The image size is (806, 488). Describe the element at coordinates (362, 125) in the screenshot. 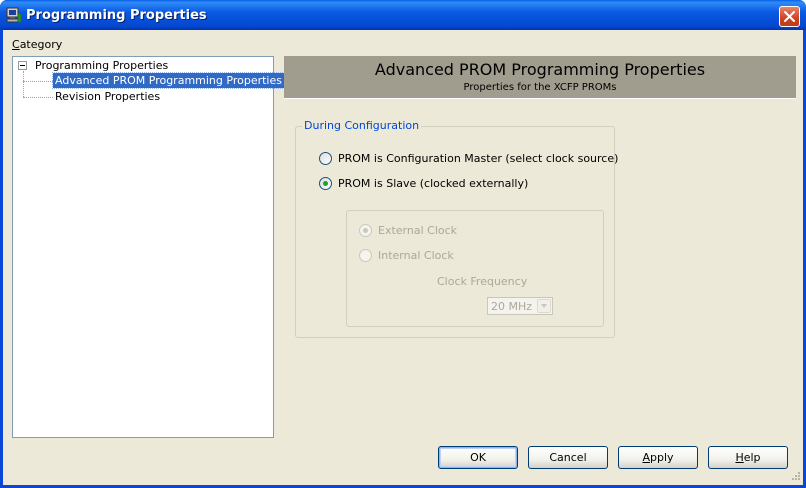

I see `group-caption: During Configuration` at that location.